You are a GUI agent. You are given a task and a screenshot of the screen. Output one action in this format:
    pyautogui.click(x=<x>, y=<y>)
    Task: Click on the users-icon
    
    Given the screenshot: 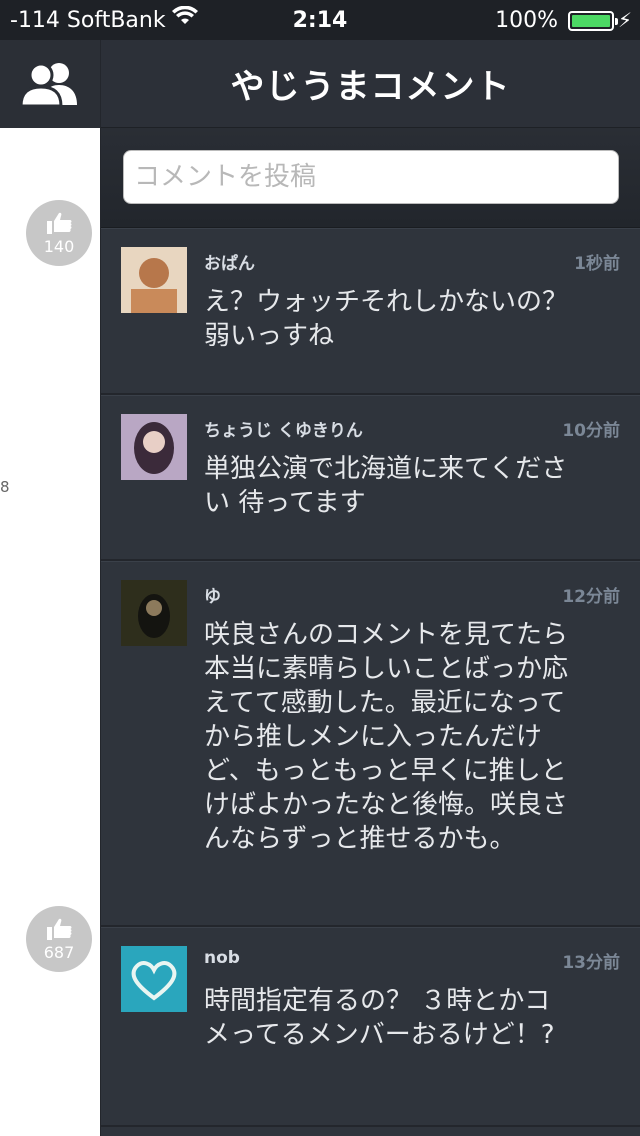 What is the action you would take?
    pyautogui.click(x=48, y=84)
    